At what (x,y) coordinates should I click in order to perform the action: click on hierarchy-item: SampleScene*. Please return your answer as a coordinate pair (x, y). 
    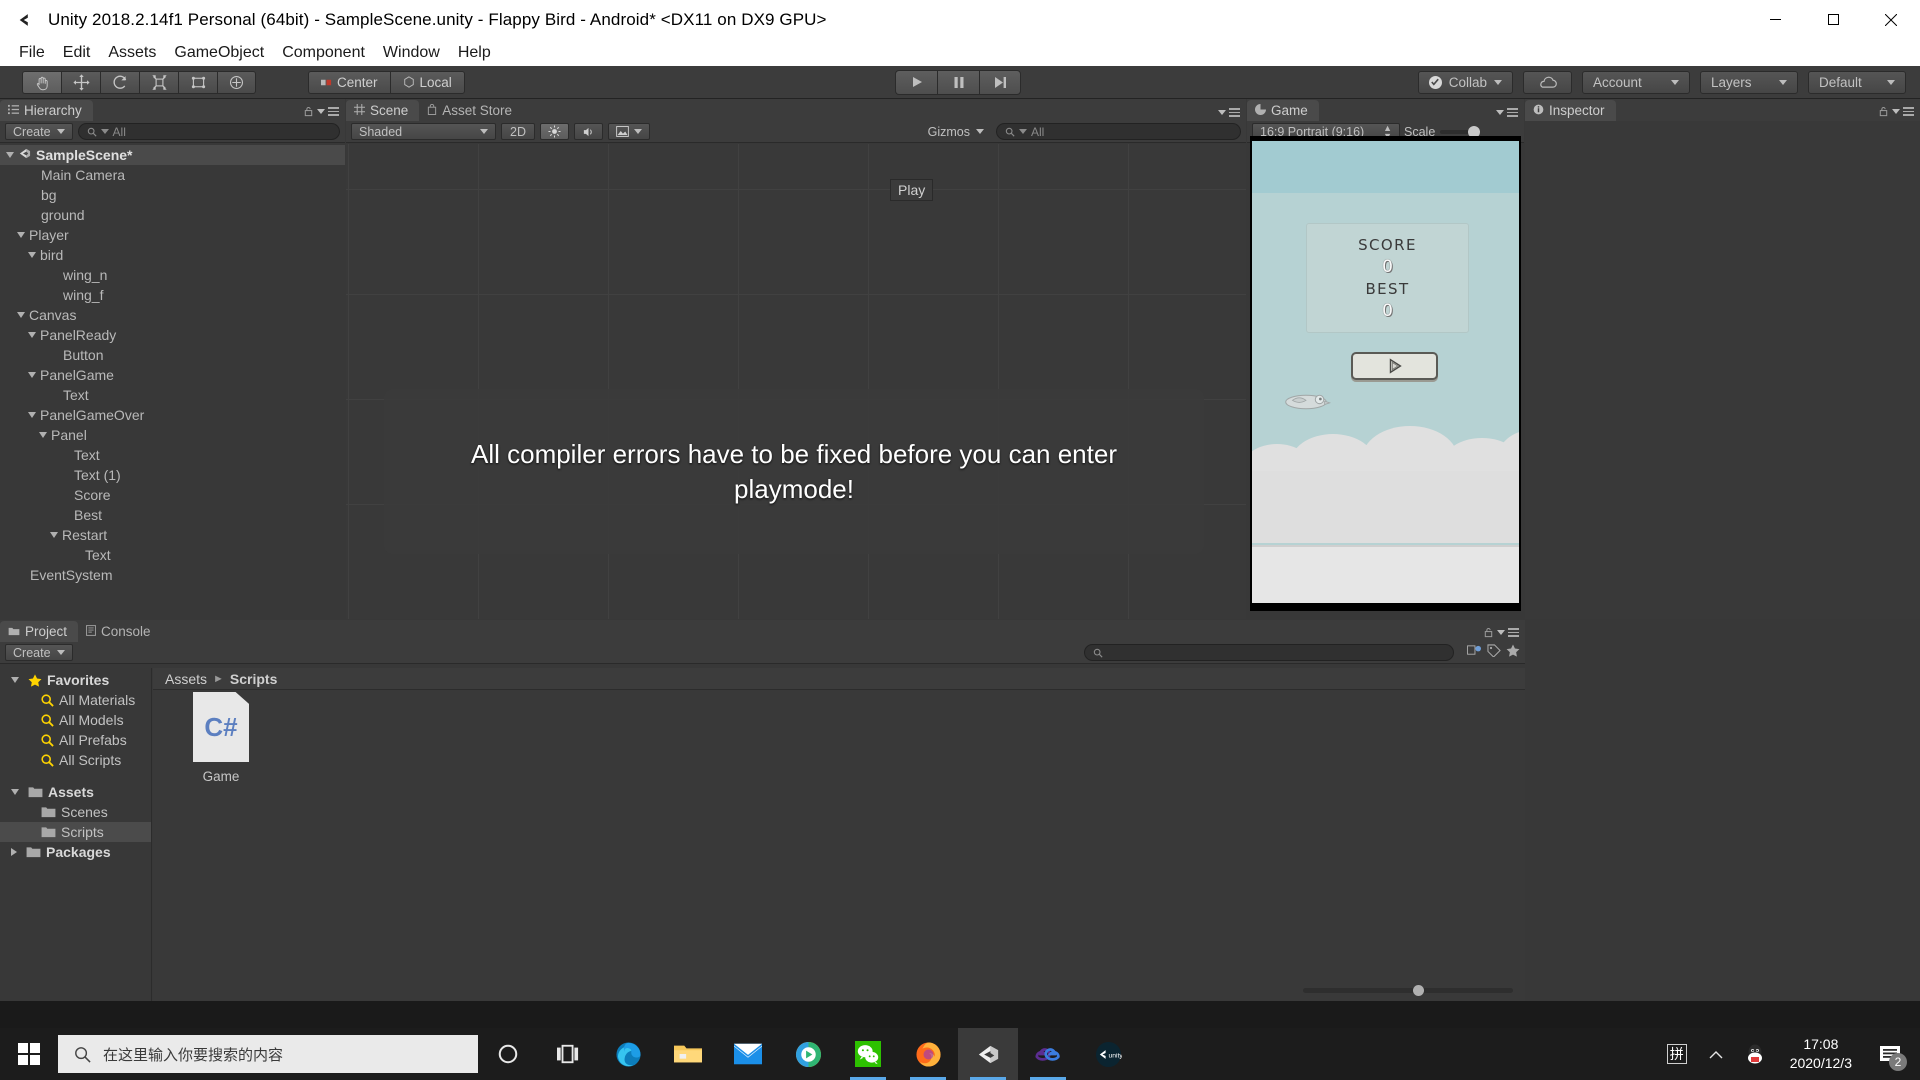
    Looking at the image, I should click on (172, 155).